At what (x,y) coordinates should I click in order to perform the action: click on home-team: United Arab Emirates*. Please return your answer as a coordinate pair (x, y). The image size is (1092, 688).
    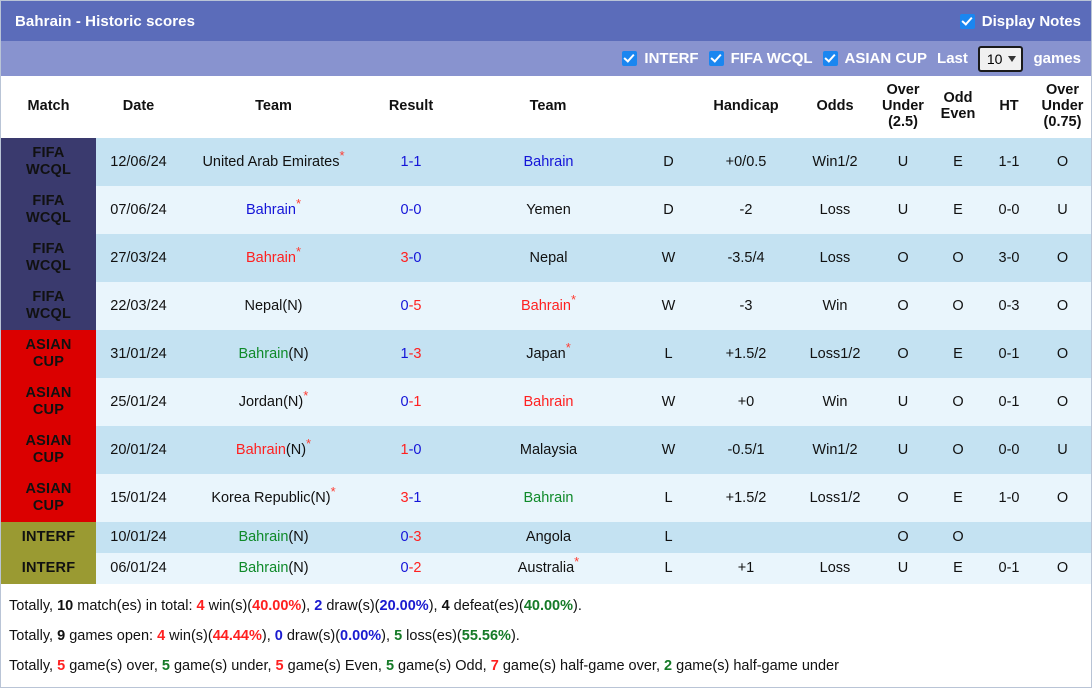
    Looking at the image, I should click on (273, 162).